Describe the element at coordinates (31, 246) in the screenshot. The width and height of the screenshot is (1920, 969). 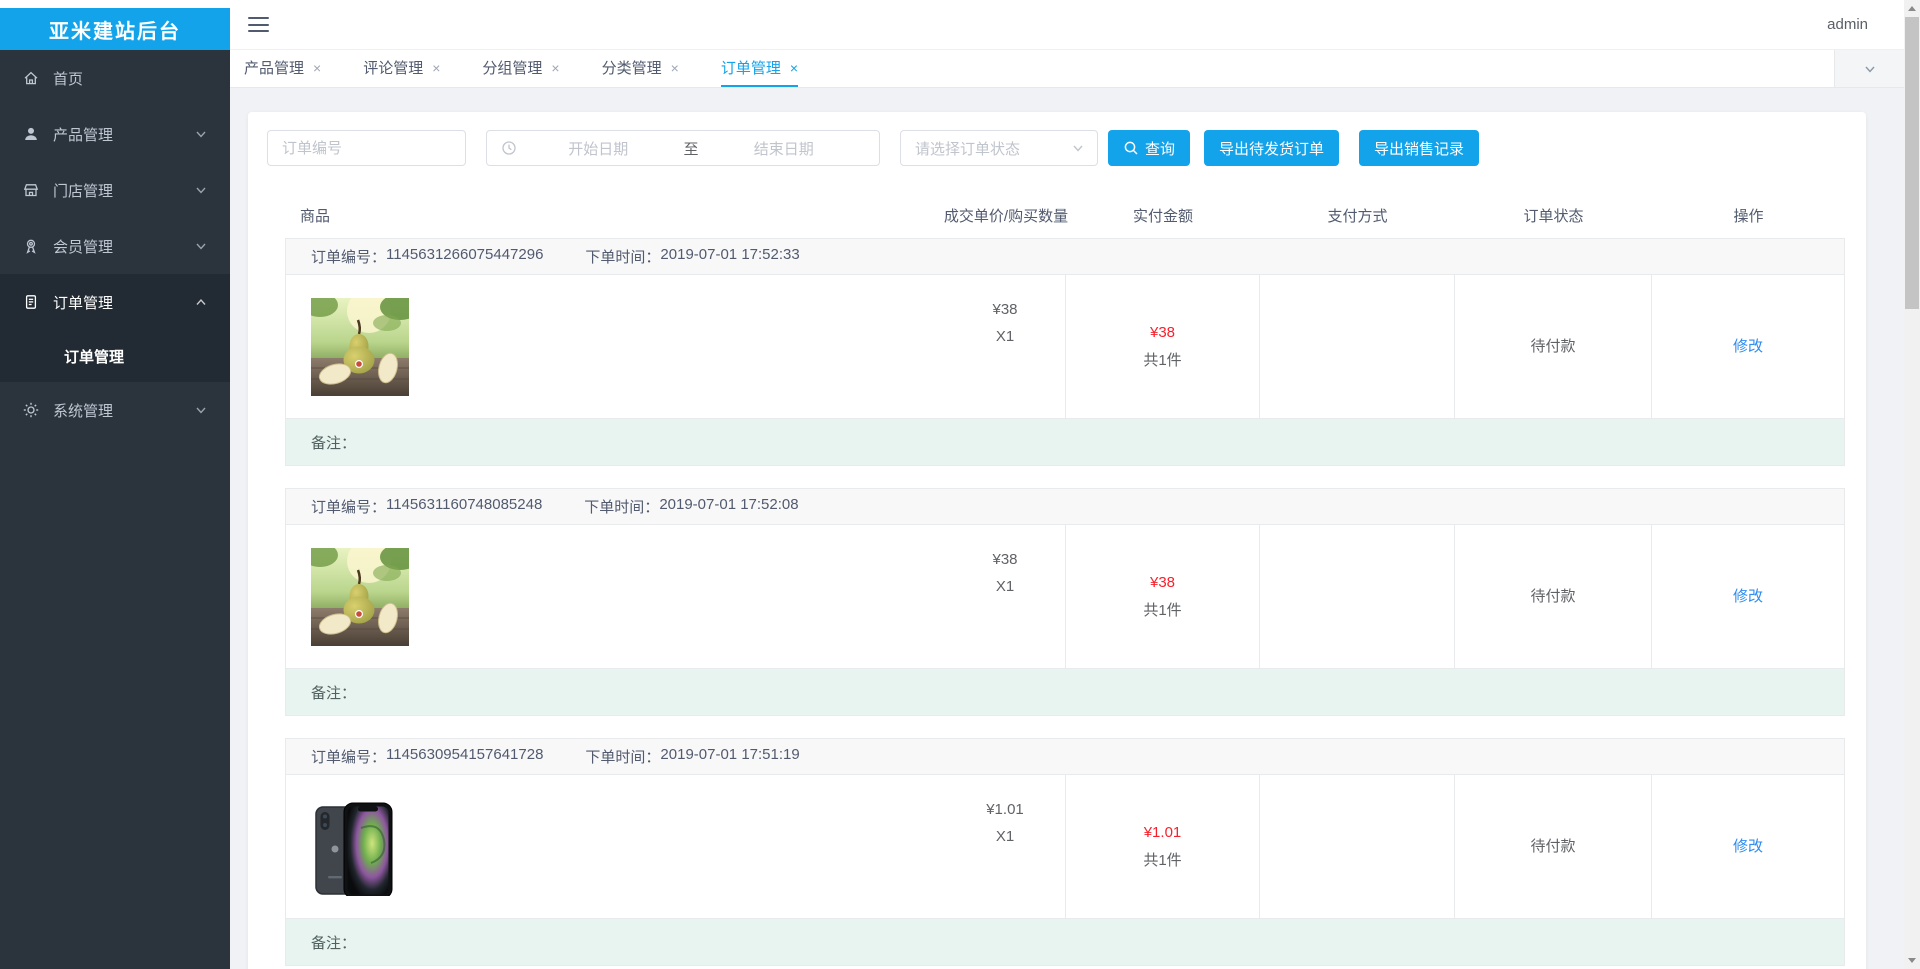
I see `member-icon` at that location.